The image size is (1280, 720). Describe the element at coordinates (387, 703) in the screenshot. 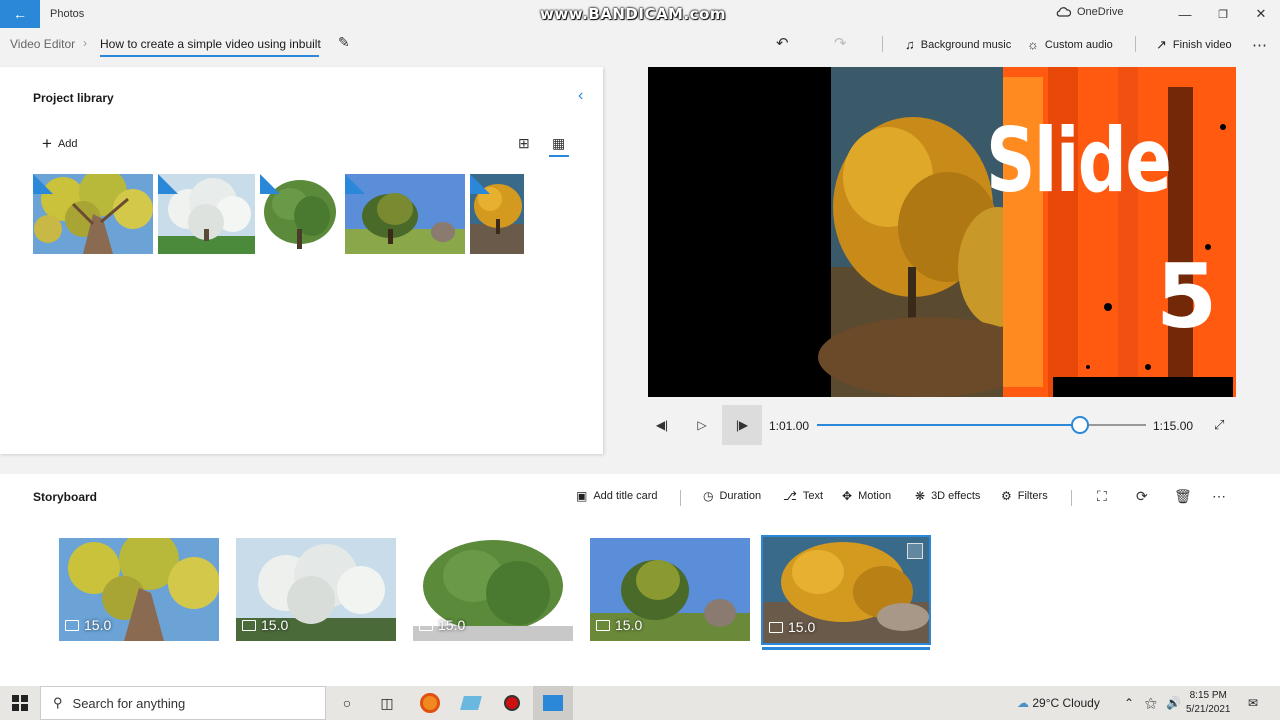

I see `task-view-icon: ◫` at that location.